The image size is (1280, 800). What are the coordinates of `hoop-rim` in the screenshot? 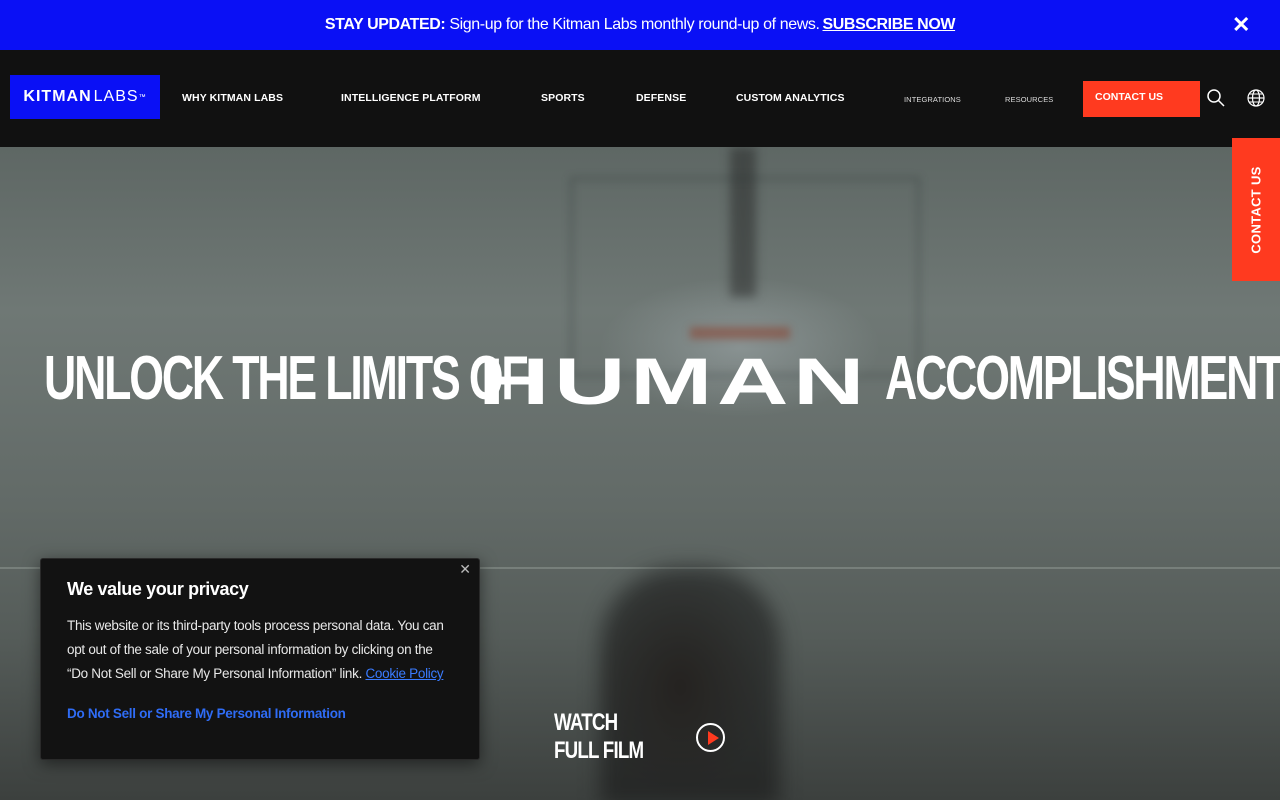 It's located at (740, 333).